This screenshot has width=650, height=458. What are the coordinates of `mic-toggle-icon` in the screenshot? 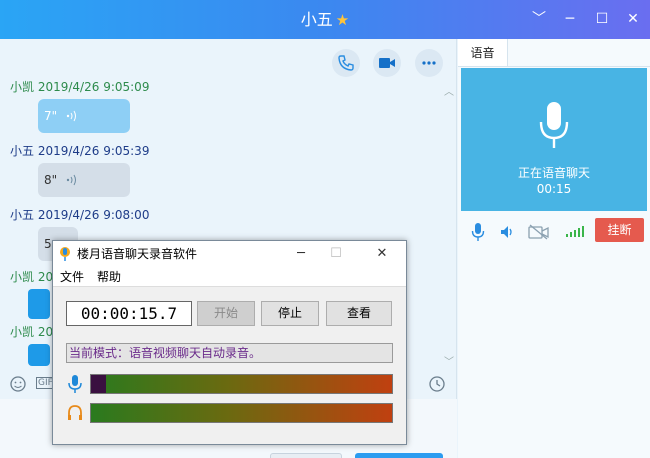 It's located at (478, 232).